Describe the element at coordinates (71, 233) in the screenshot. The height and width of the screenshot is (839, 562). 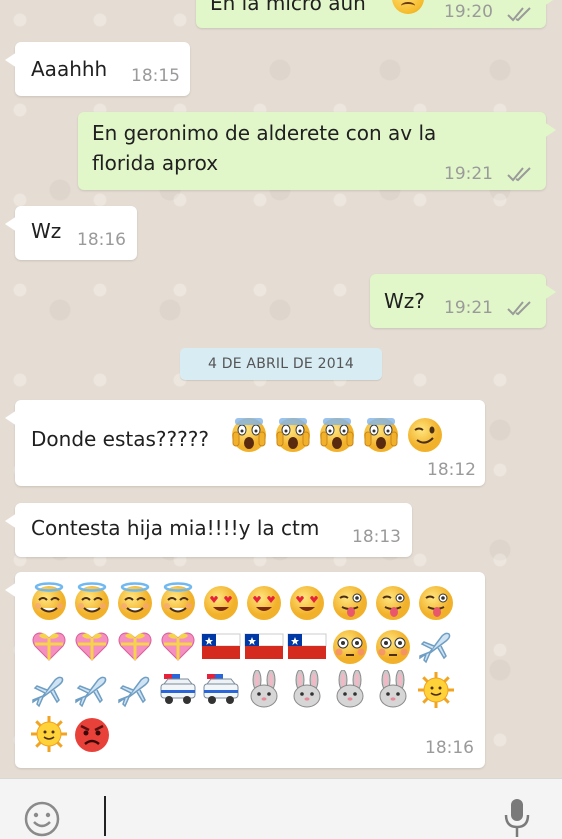
I see `message-bubble-incoming: Wz 18:16` at that location.